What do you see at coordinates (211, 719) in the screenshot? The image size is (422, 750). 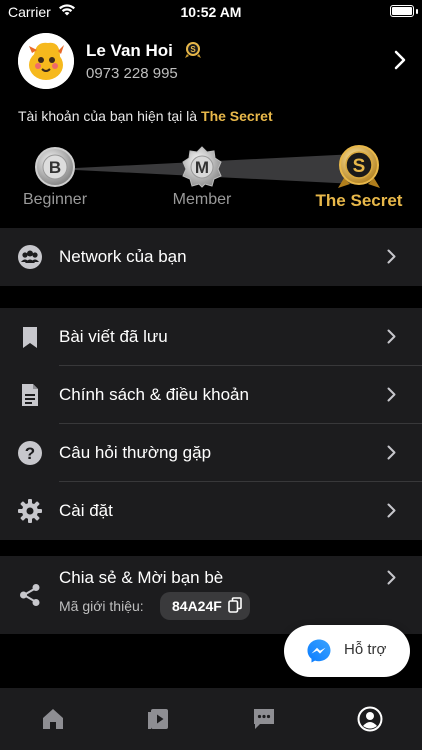 I see `tab-bar` at bounding box center [211, 719].